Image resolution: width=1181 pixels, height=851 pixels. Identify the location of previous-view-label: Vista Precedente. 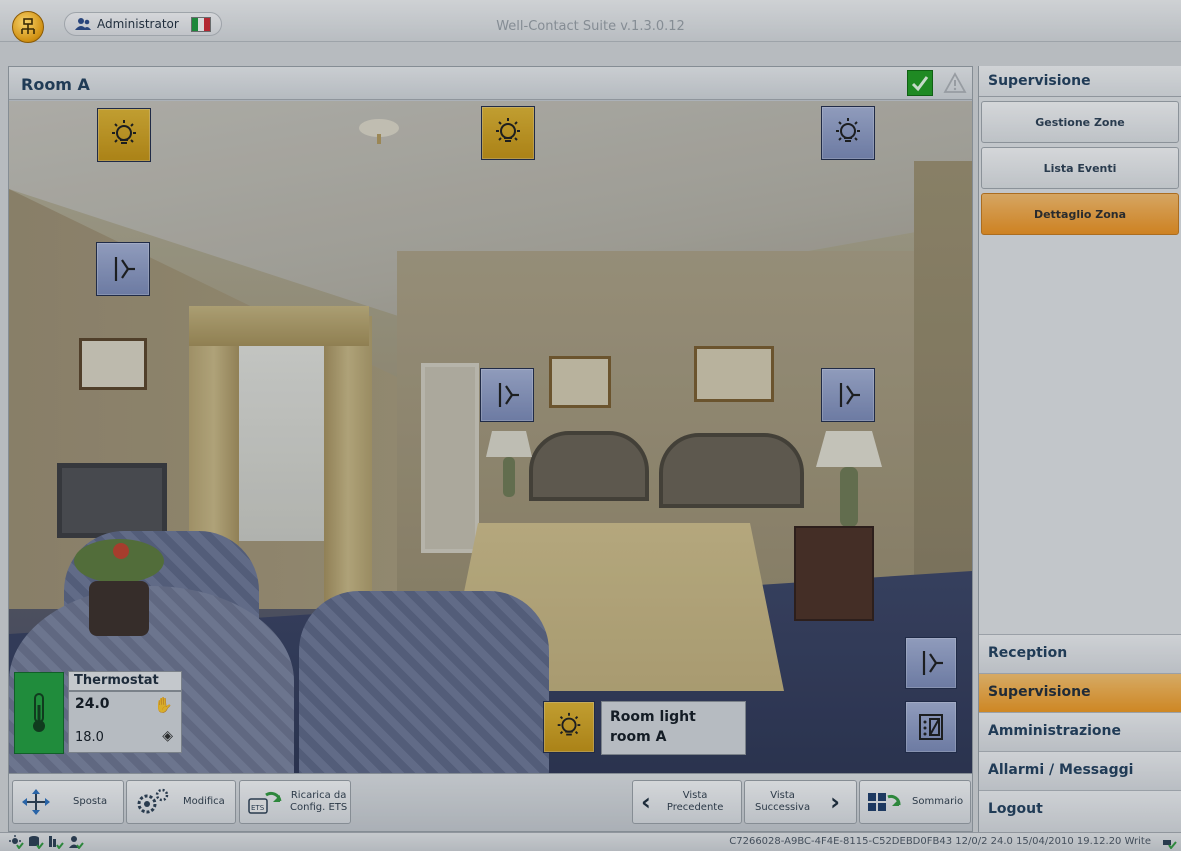
(695, 802).